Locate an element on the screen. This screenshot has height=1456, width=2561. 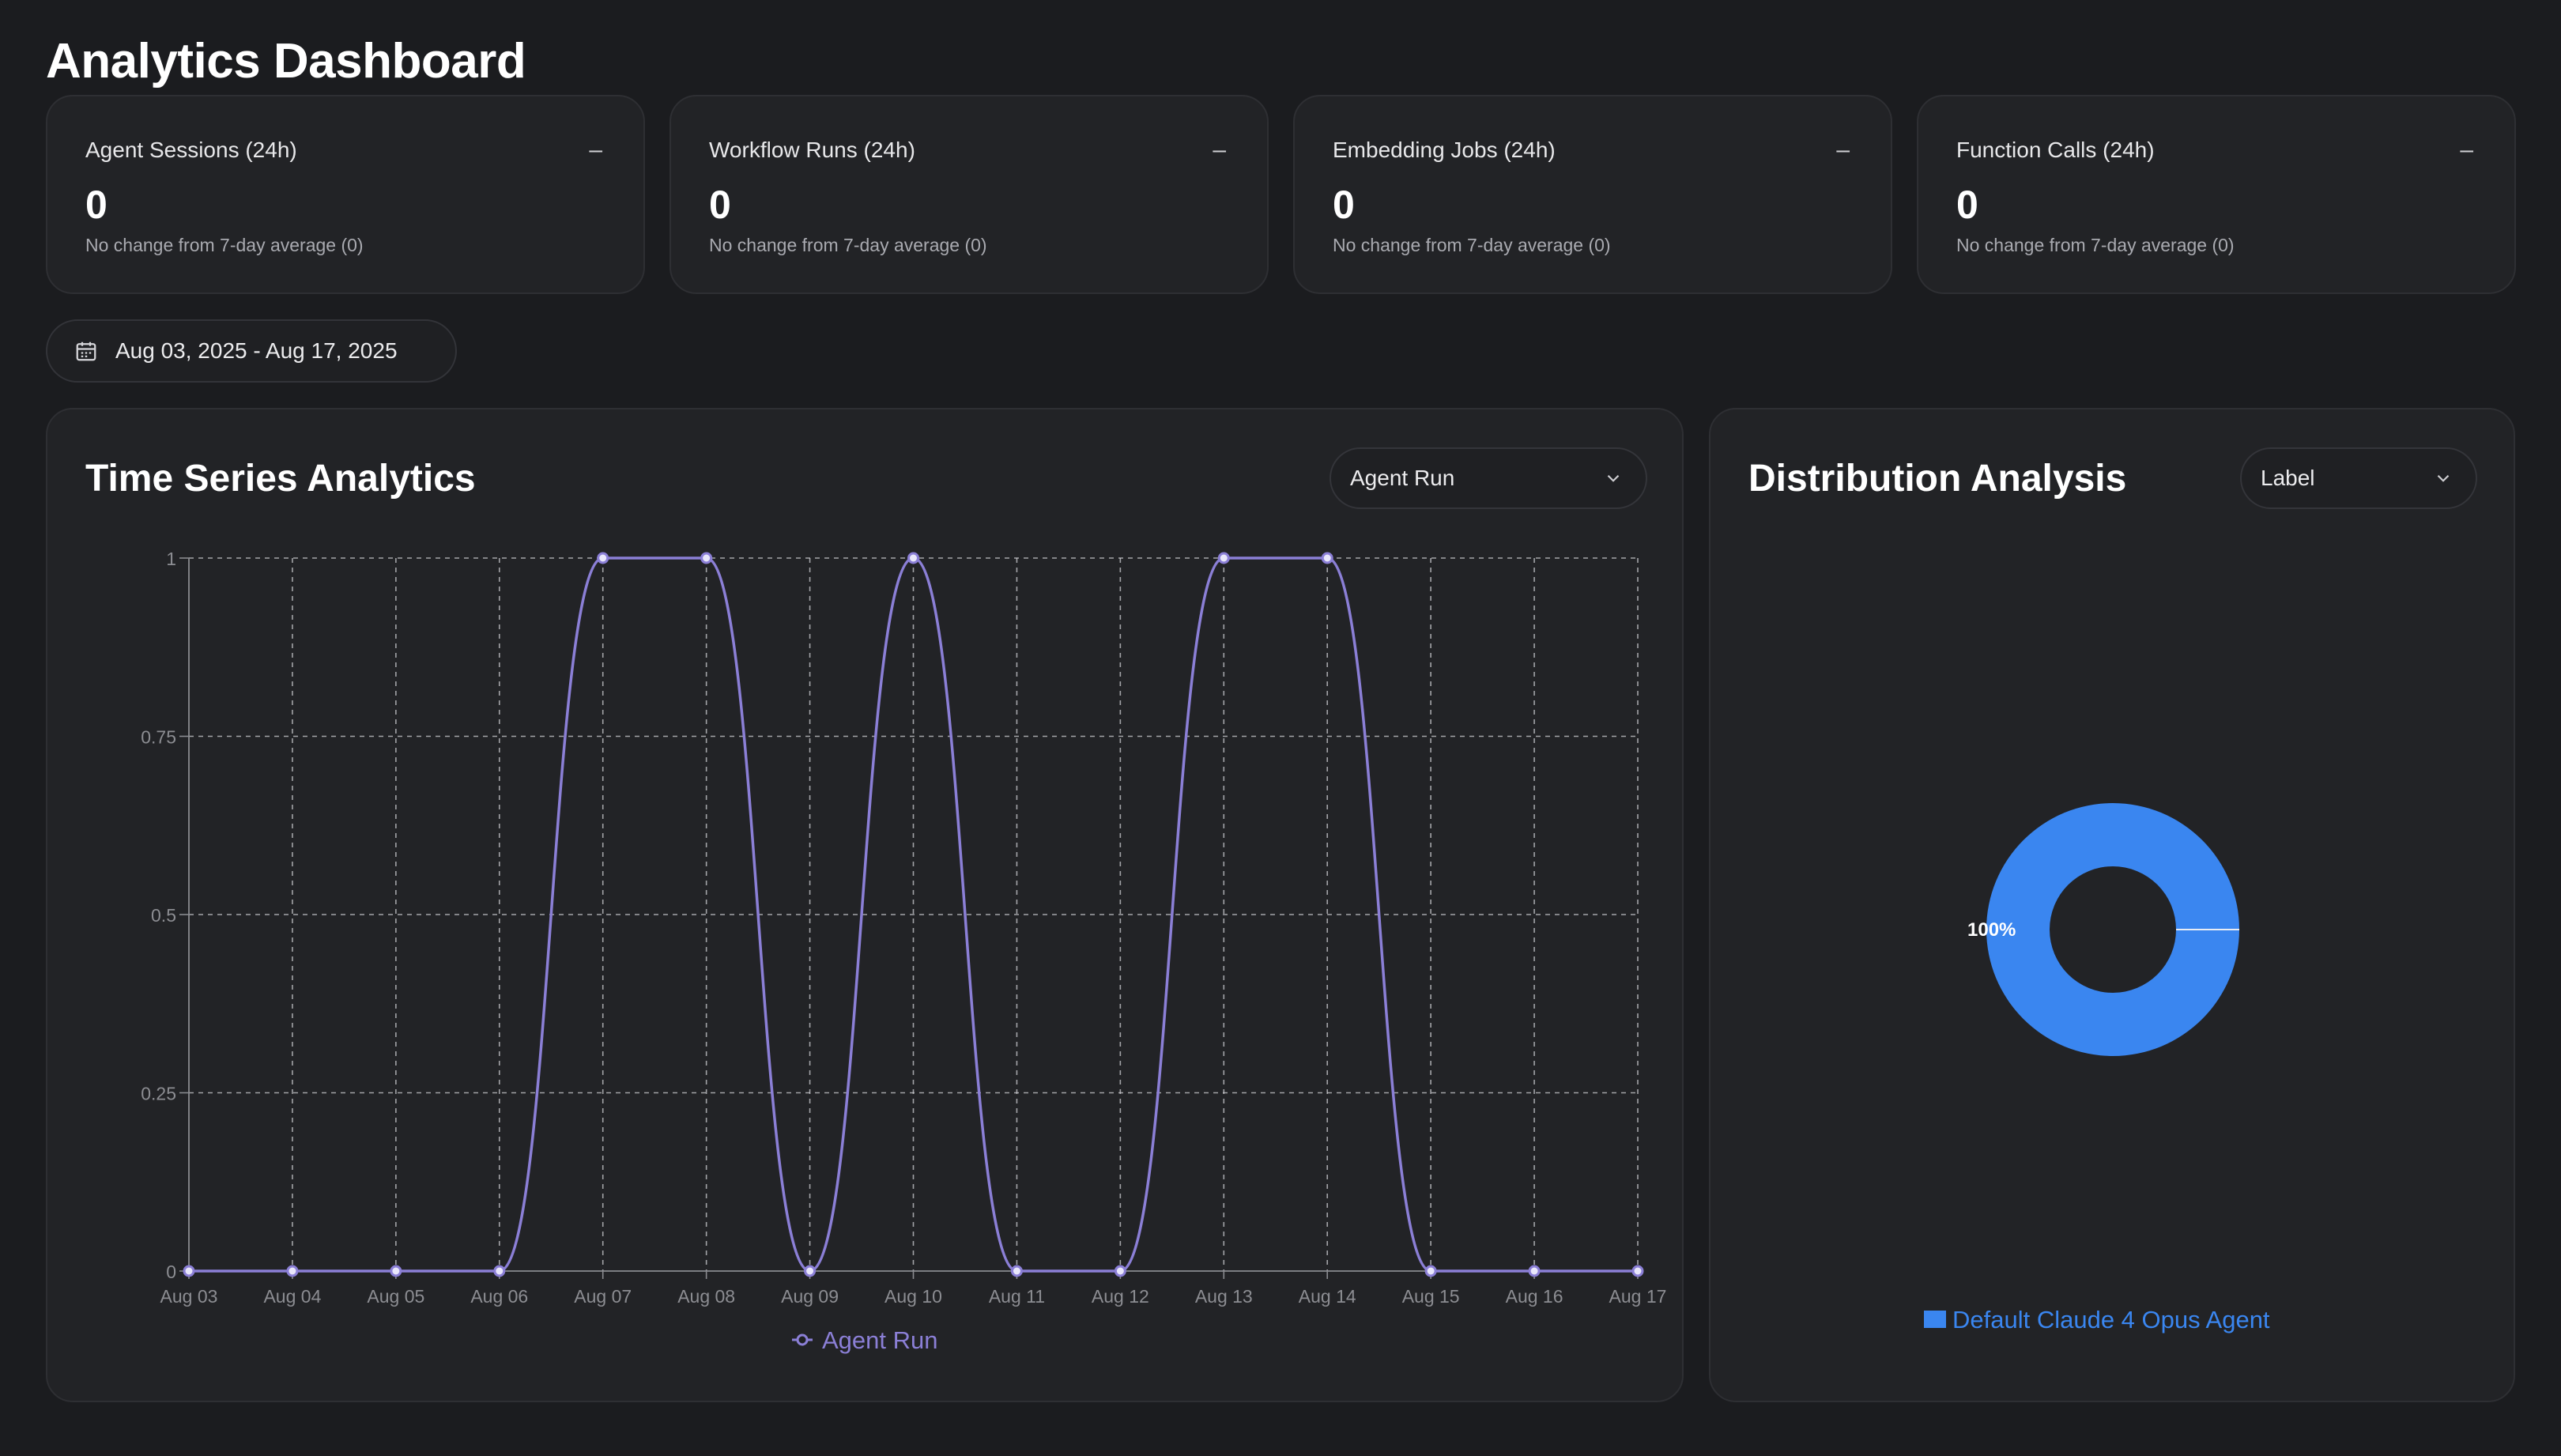
x-tick-label: Aug 09 is located at coordinates (810, 1296).